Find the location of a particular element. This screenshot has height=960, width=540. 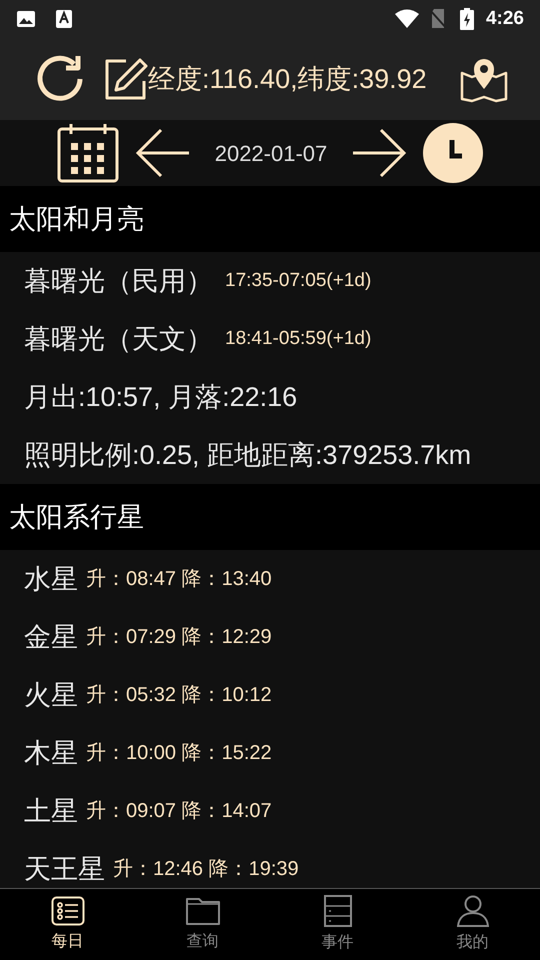

info-text: 照明比例:0.25, 距地距离:379253.7km is located at coordinates (248, 455).